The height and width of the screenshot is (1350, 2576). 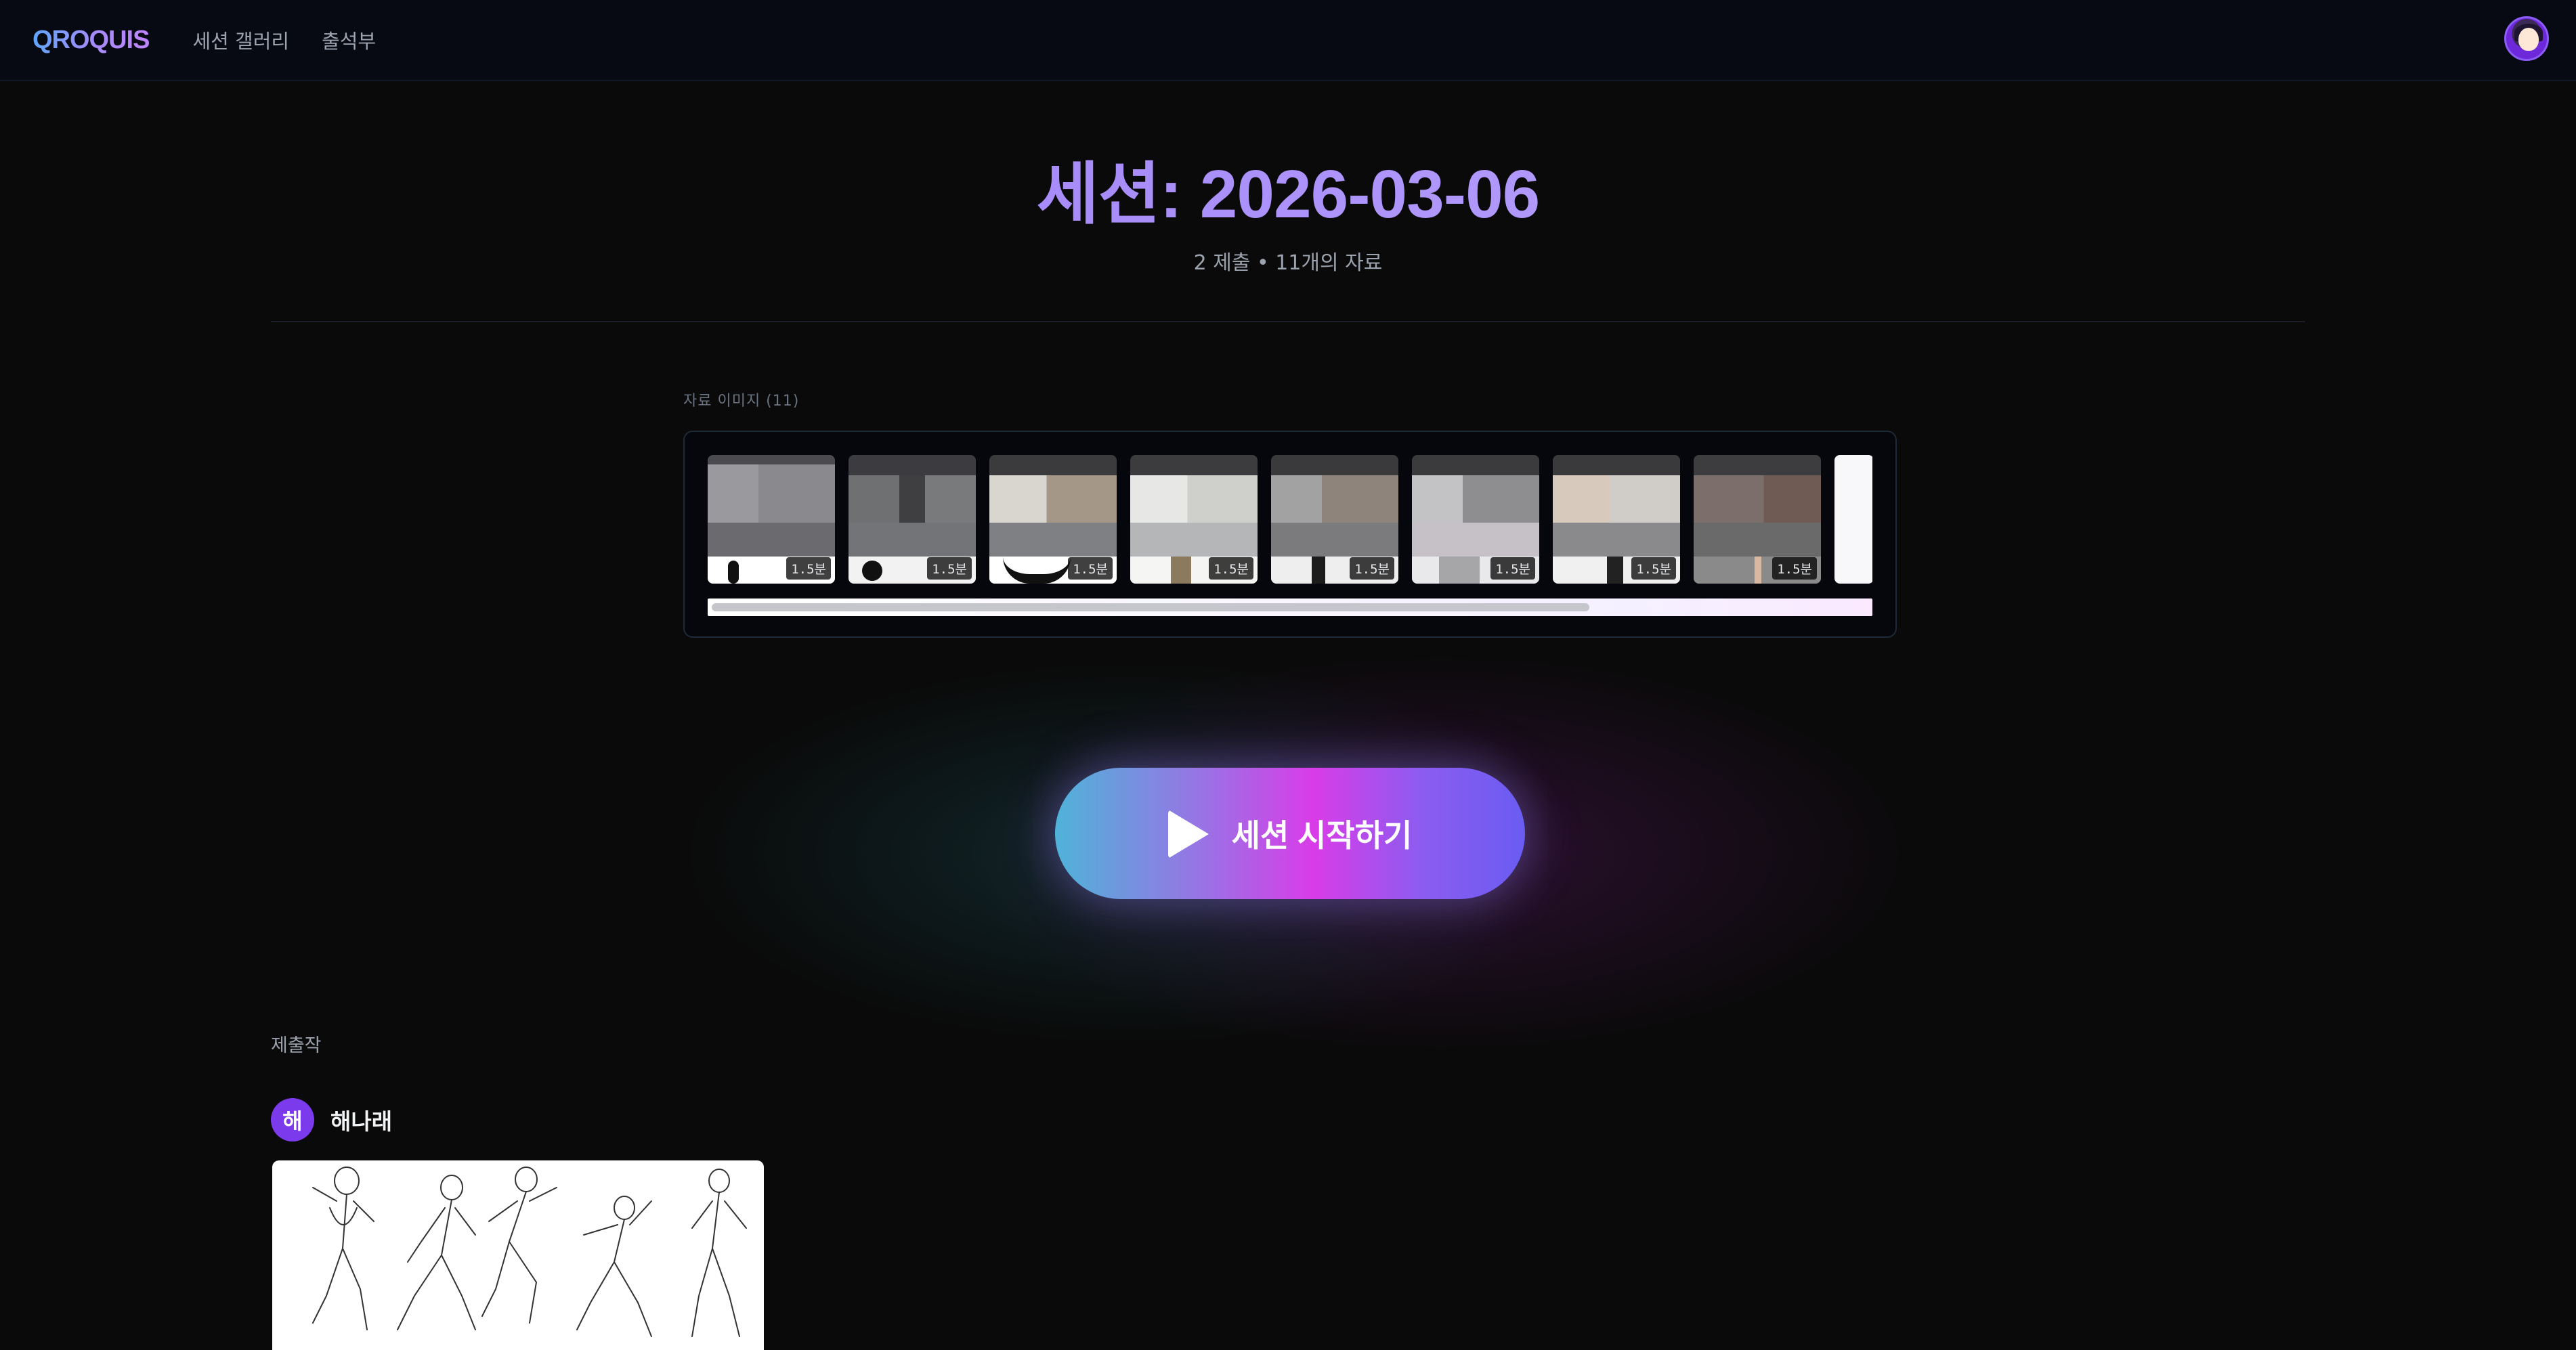 I want to click on top-navigation-bar: QROQUIS 세션 갤러리 출석부, so click(x=1288, y=40).